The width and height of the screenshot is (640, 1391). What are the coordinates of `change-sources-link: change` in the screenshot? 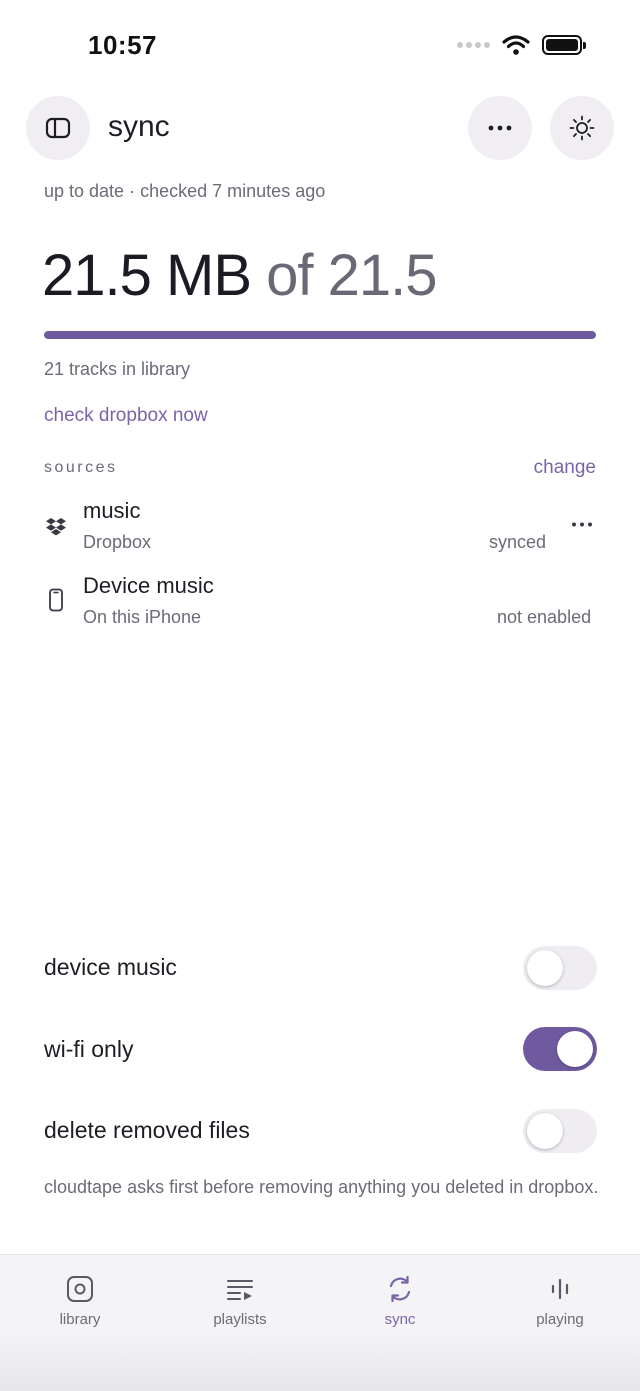 It's located at (565, 468).